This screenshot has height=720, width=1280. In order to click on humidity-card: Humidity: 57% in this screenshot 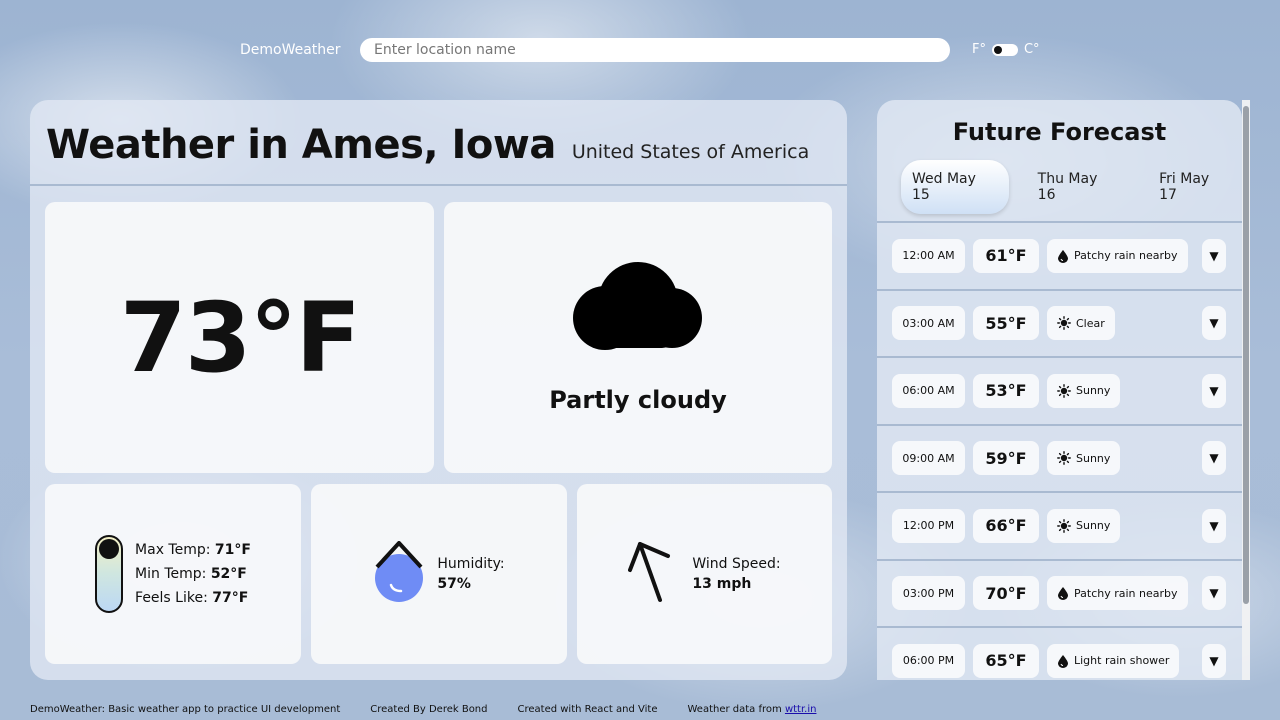, I will do `click(439, 574)`.